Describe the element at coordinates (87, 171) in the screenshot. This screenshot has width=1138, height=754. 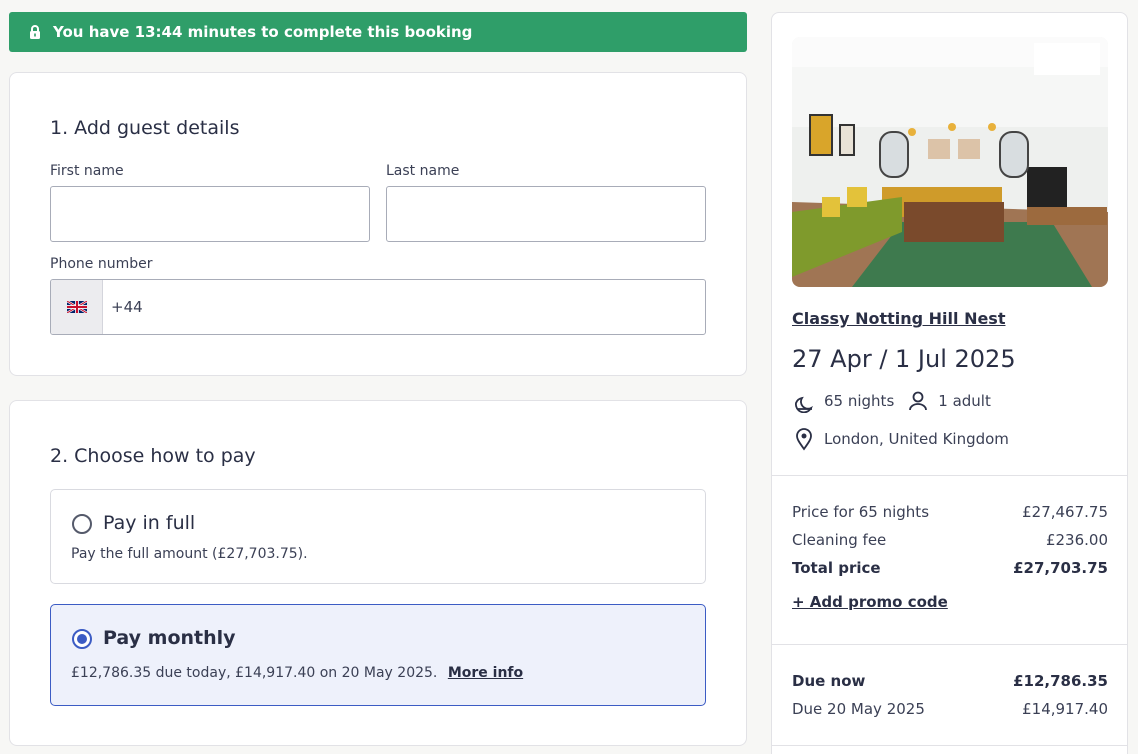
I see `first-name-label: First name` at that location.